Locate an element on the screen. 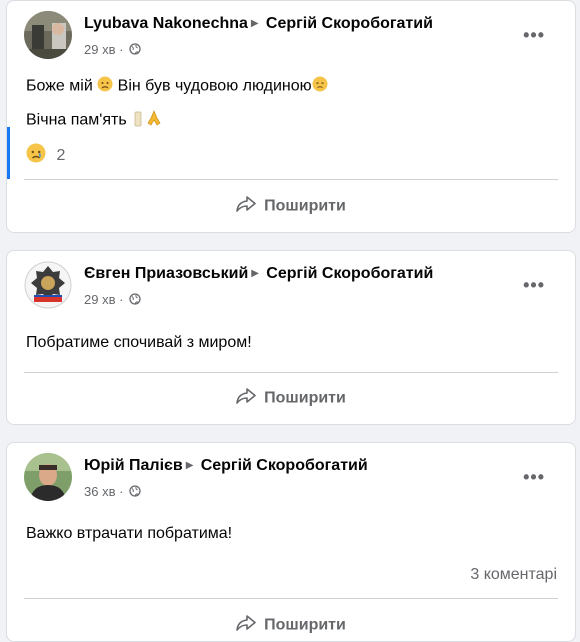  author-name: Євген Приазовський is located at coordinates (166, 273).